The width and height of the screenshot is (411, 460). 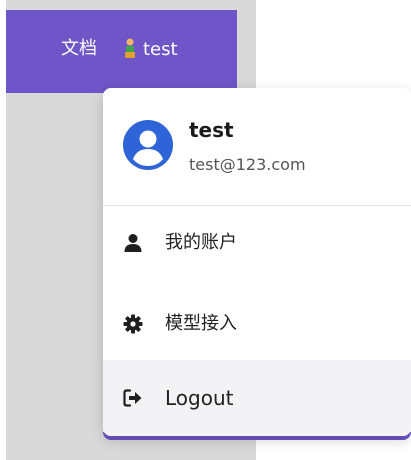 I want to click on user-menu-name: test, so click(x=160, y=49).